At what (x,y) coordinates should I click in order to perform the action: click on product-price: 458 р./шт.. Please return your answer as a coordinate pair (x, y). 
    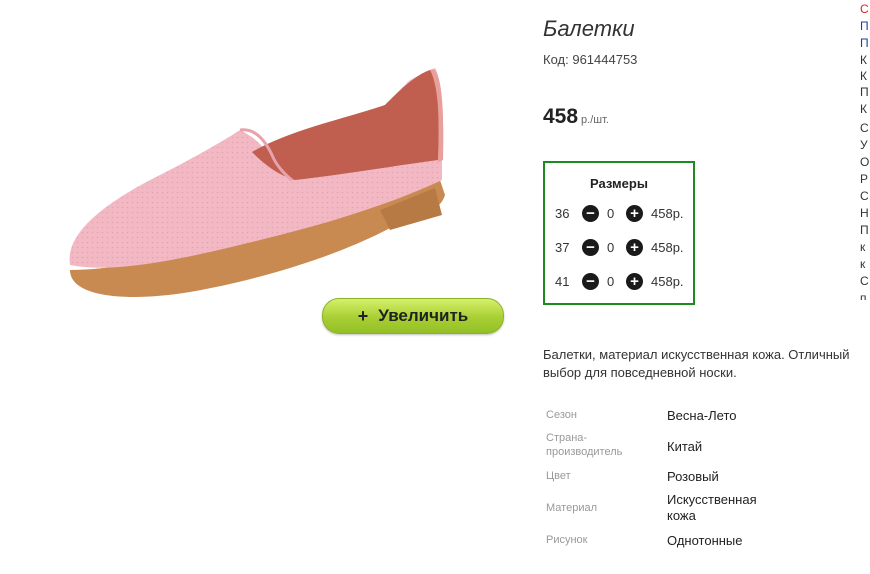
    Looking at the image, I should click on (576, 117).